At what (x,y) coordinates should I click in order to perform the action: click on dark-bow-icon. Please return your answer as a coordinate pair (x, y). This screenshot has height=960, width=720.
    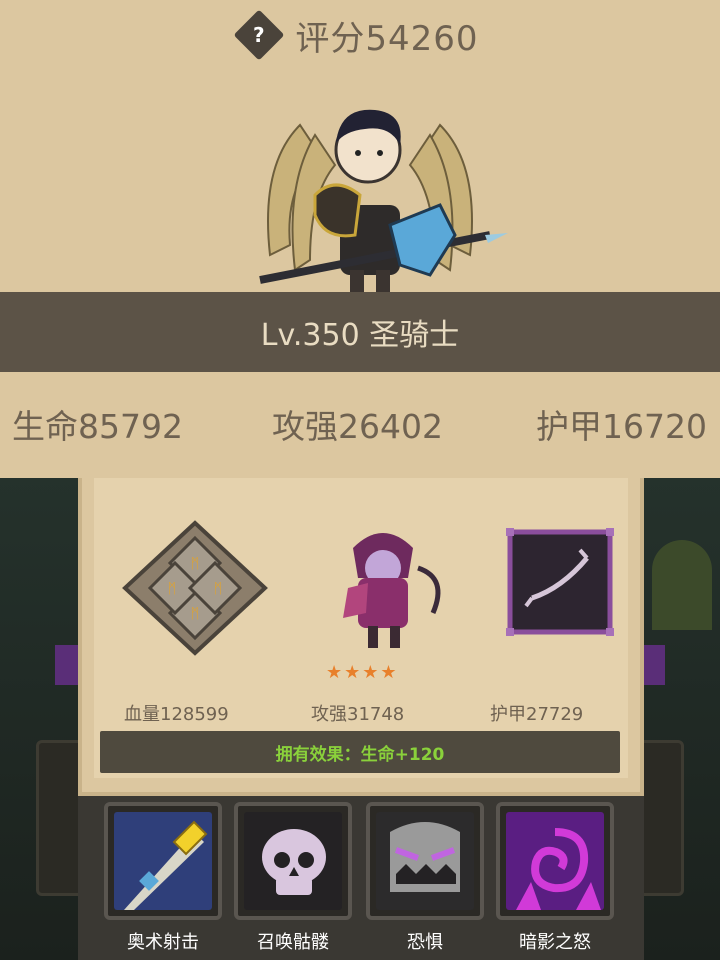
    Looking at the image, I should click on (567, 588).